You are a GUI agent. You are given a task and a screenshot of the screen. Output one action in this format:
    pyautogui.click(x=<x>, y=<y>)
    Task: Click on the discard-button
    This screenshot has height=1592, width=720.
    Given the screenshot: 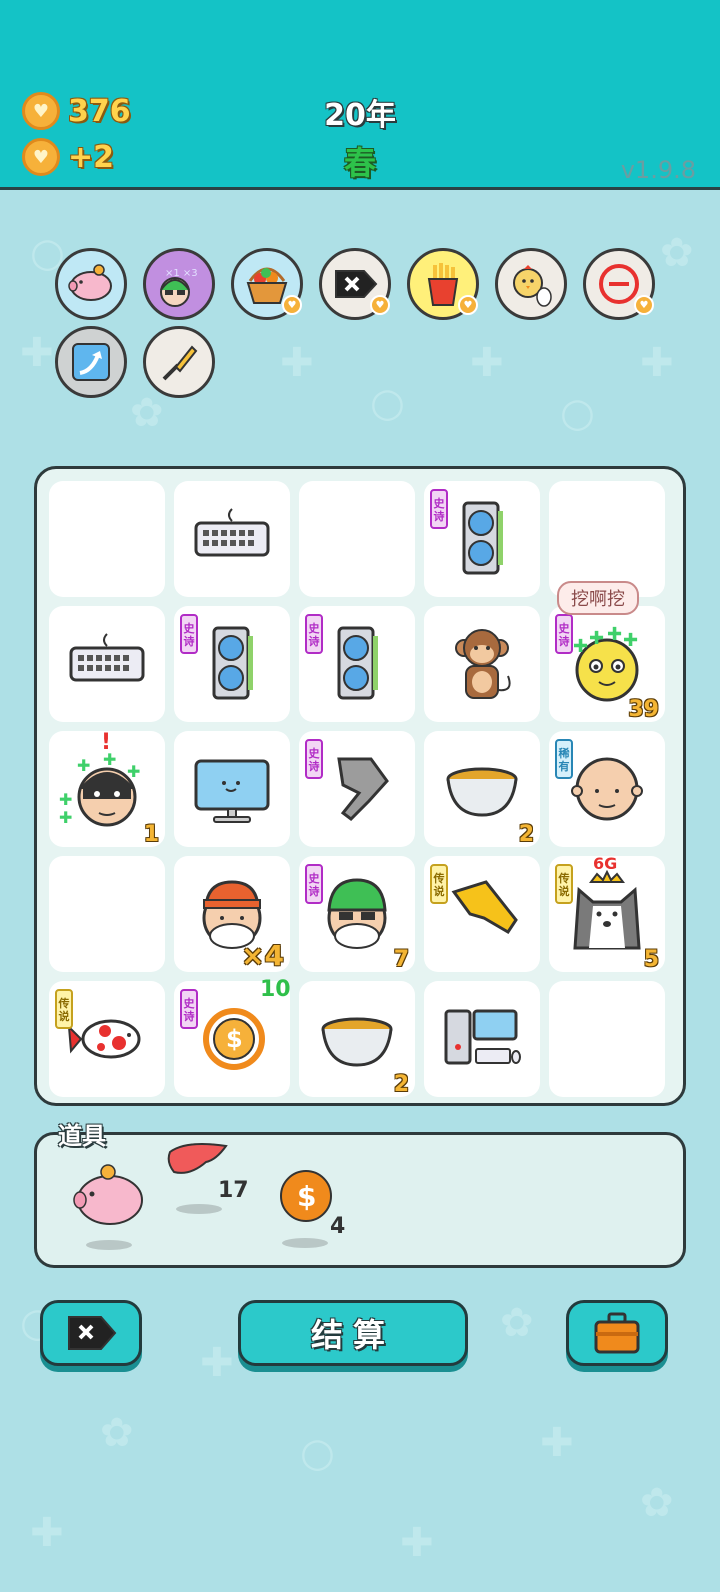 What is the action you would take?
    pyautogui.click(x=91, y=1333)
    